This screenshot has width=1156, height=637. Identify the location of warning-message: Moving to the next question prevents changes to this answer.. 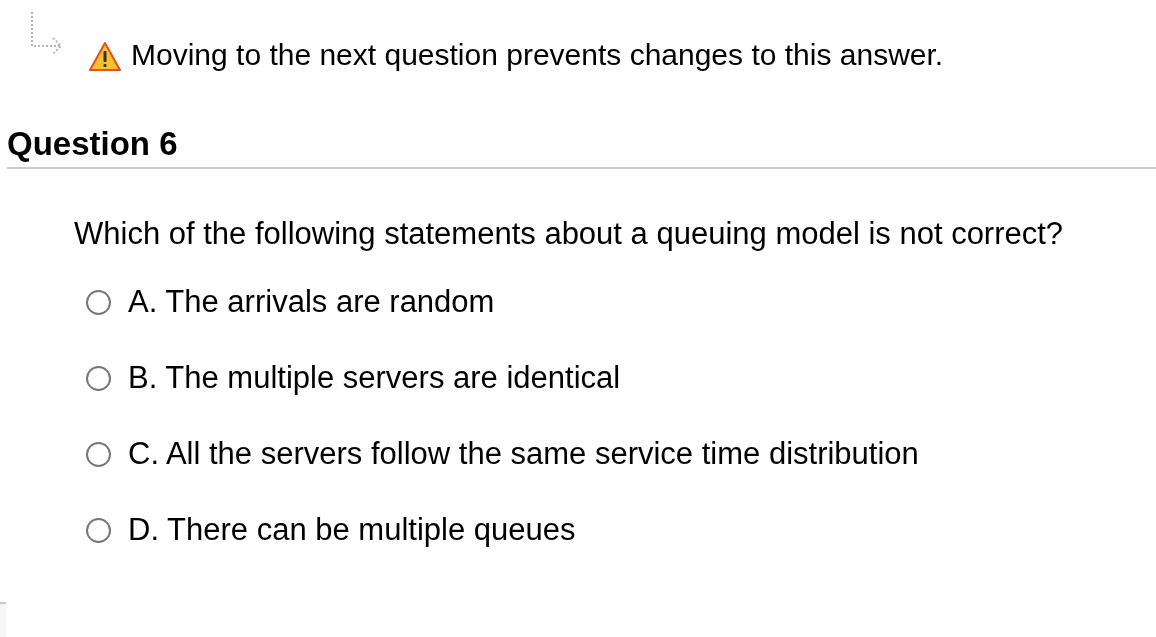
(537, 55).